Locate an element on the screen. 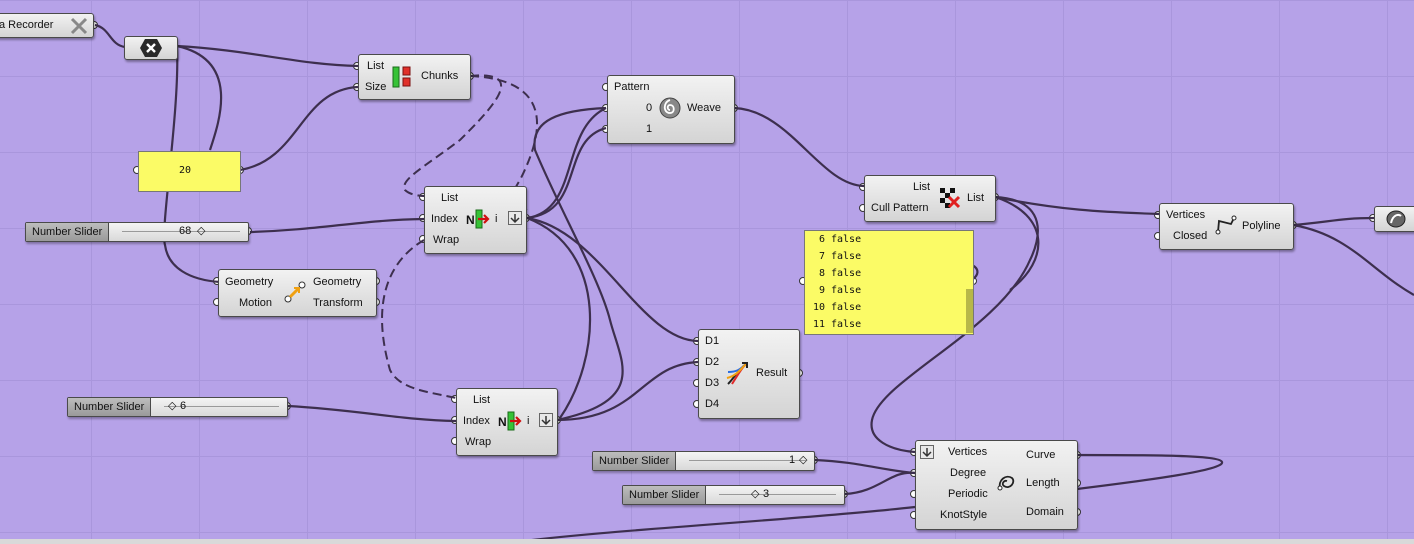 This screenshot has height=544, width=1414. stream-filter-input-d4: D4 is located at coordinates (712, 404).